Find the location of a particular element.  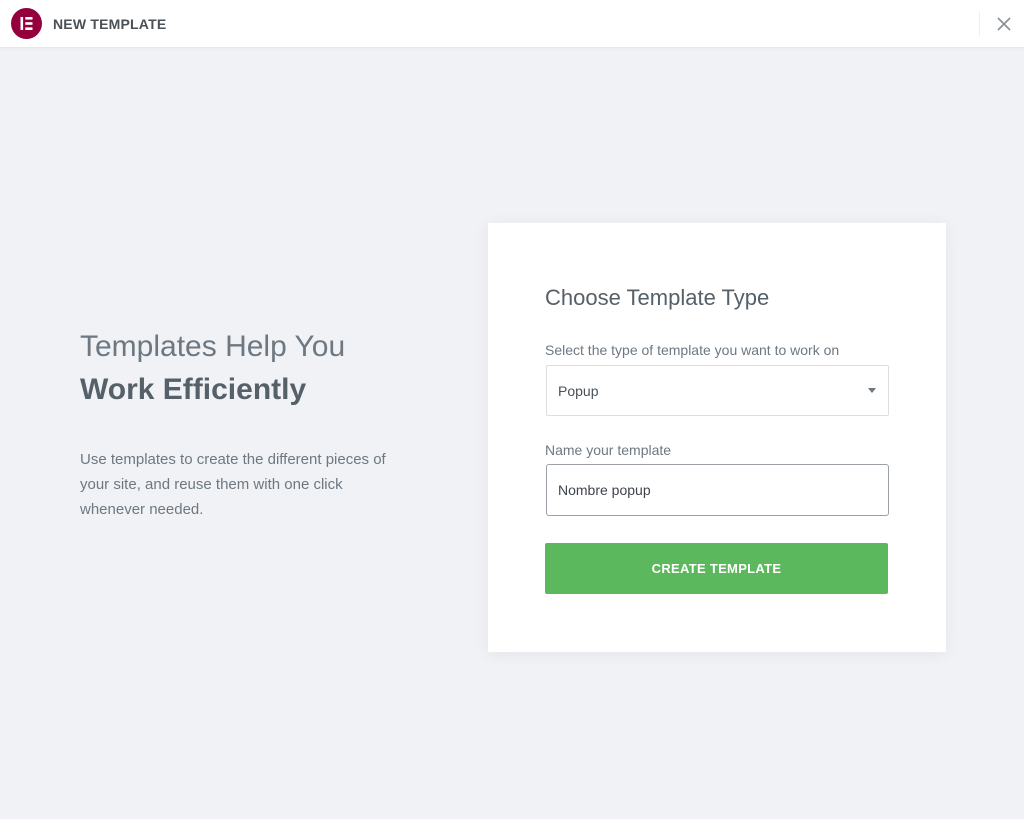

intro-heading-line2: Work Efficiently is located at coordinates (193, 389).